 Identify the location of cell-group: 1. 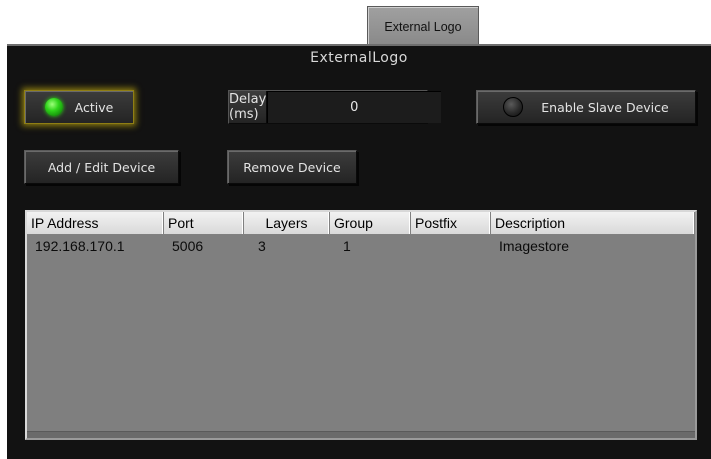
(347, 246).